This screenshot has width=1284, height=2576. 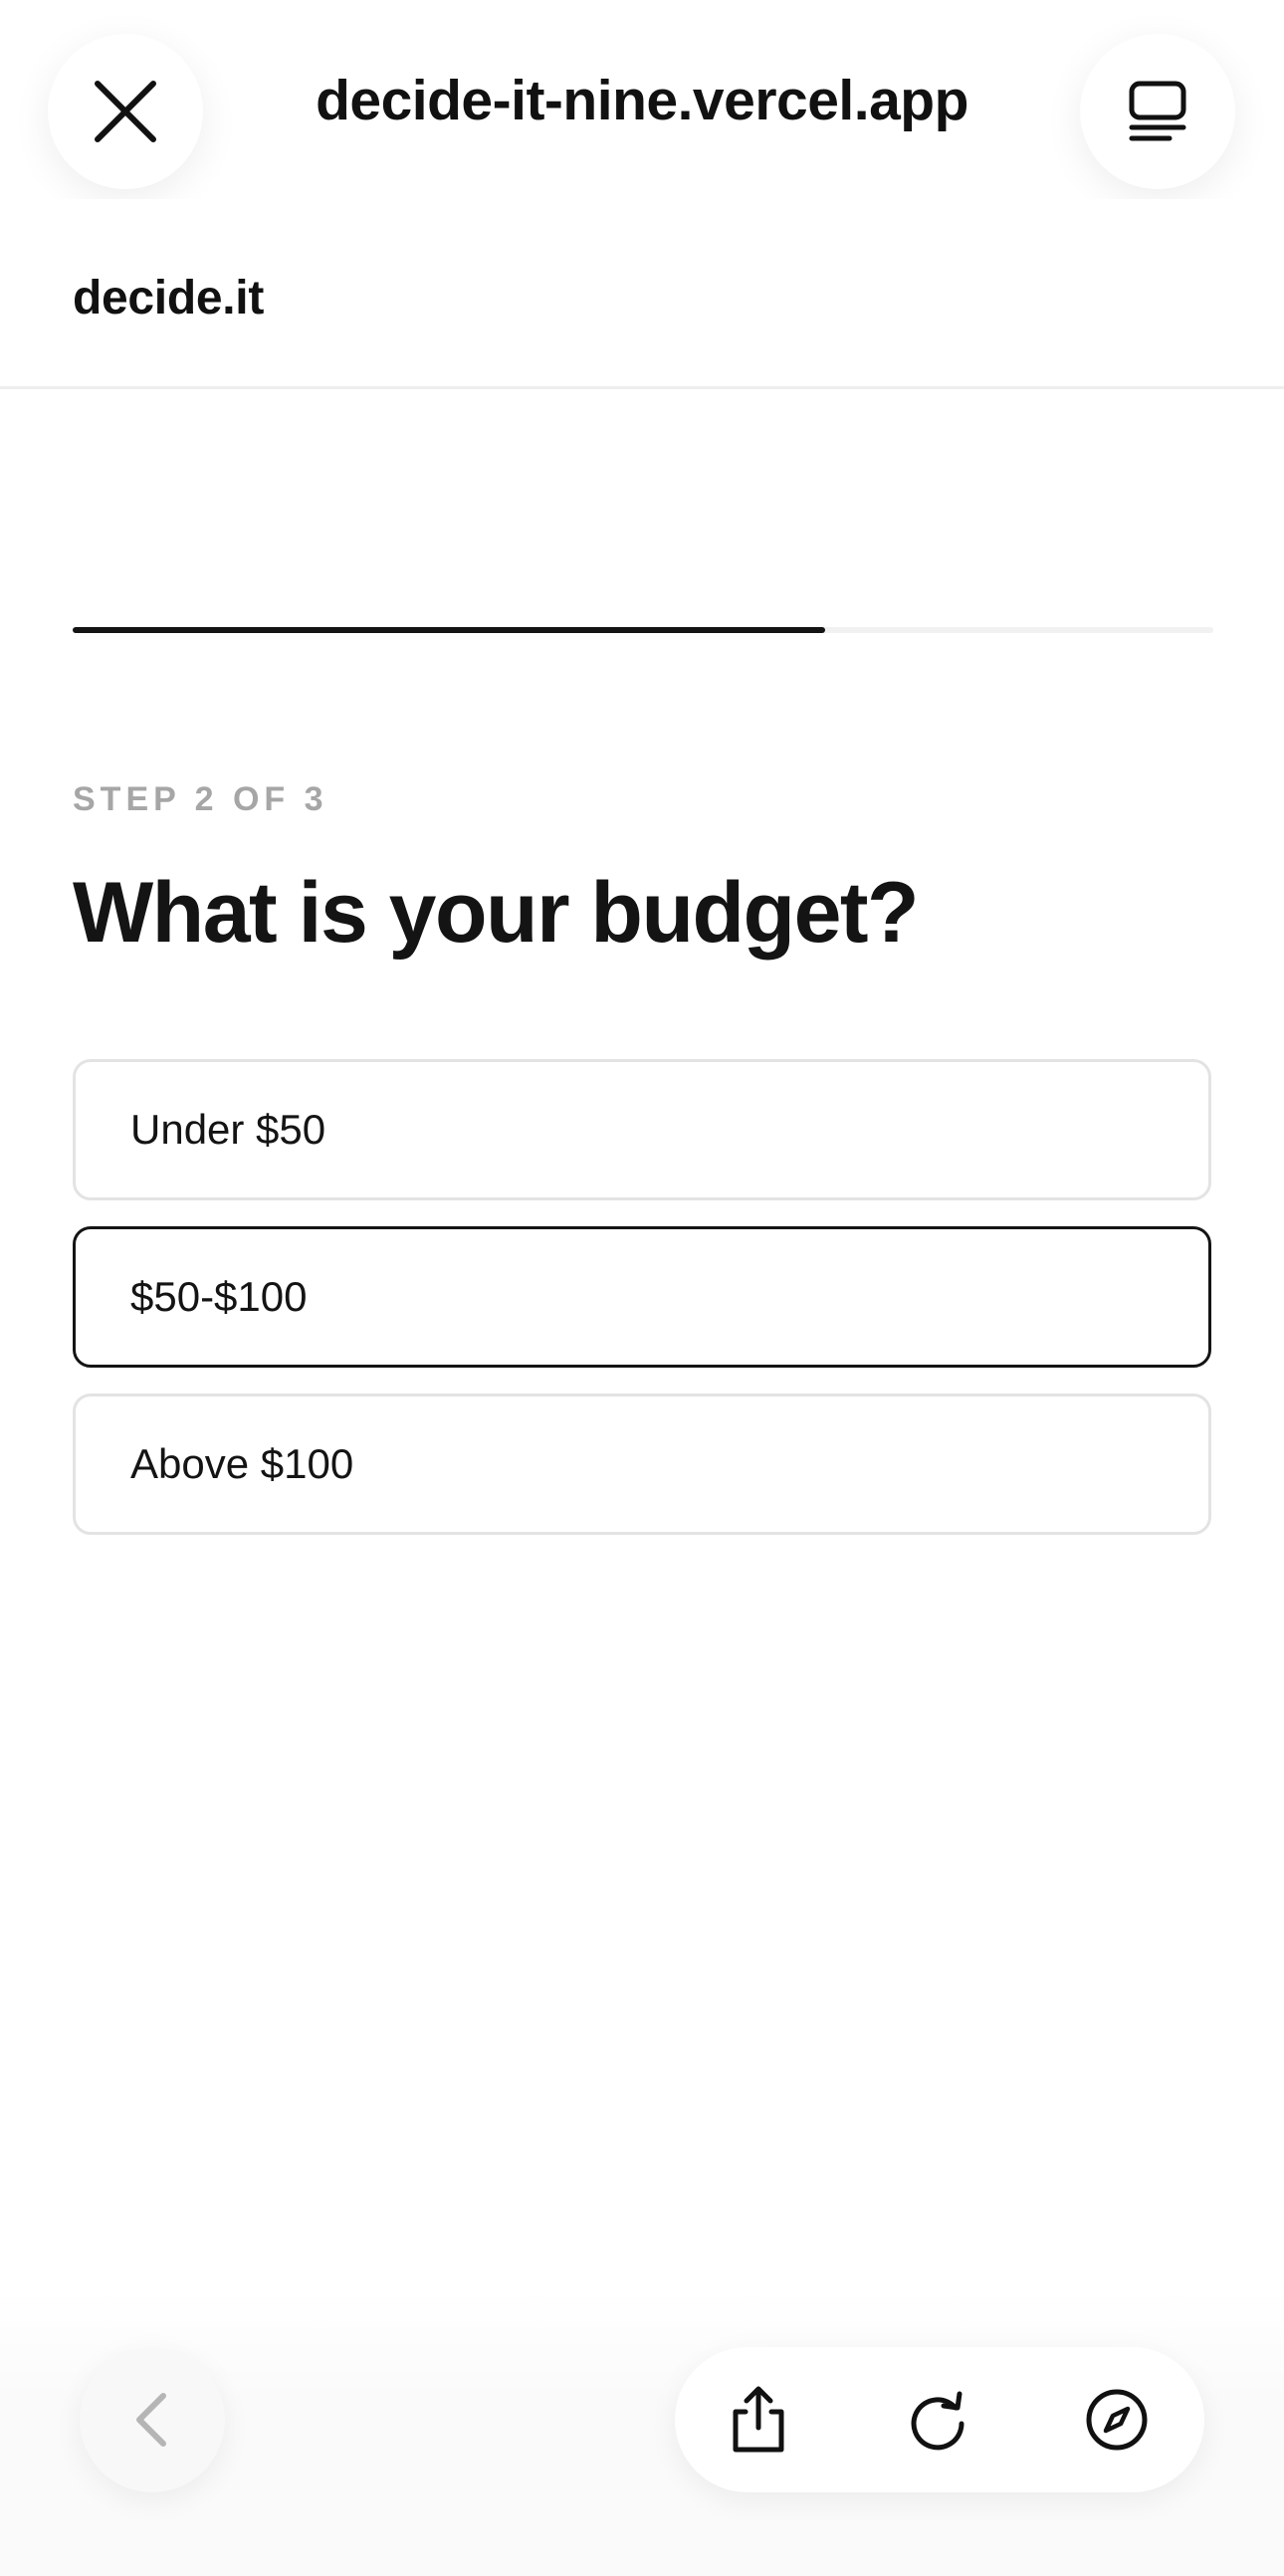 I want to click on option-50-100: $50-$100, so click(x=642, y=1297).